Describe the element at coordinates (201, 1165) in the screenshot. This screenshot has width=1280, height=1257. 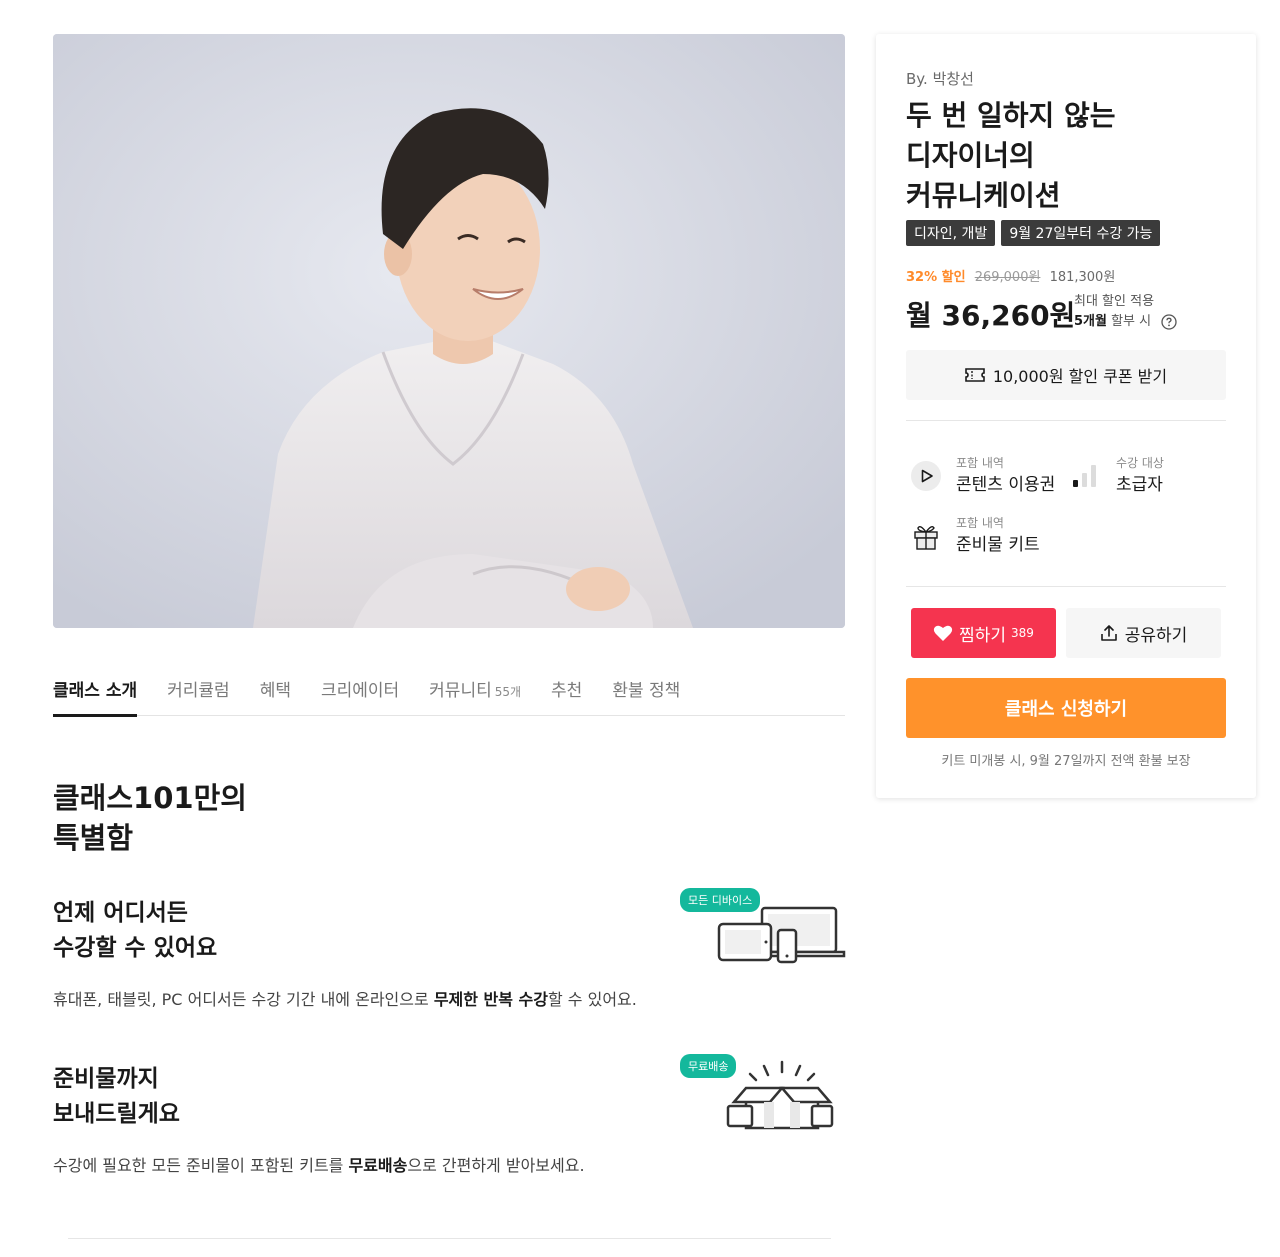
I see `desc-text: 수강에 필요한 모든 준비물이 포함된 키트를` at that location.